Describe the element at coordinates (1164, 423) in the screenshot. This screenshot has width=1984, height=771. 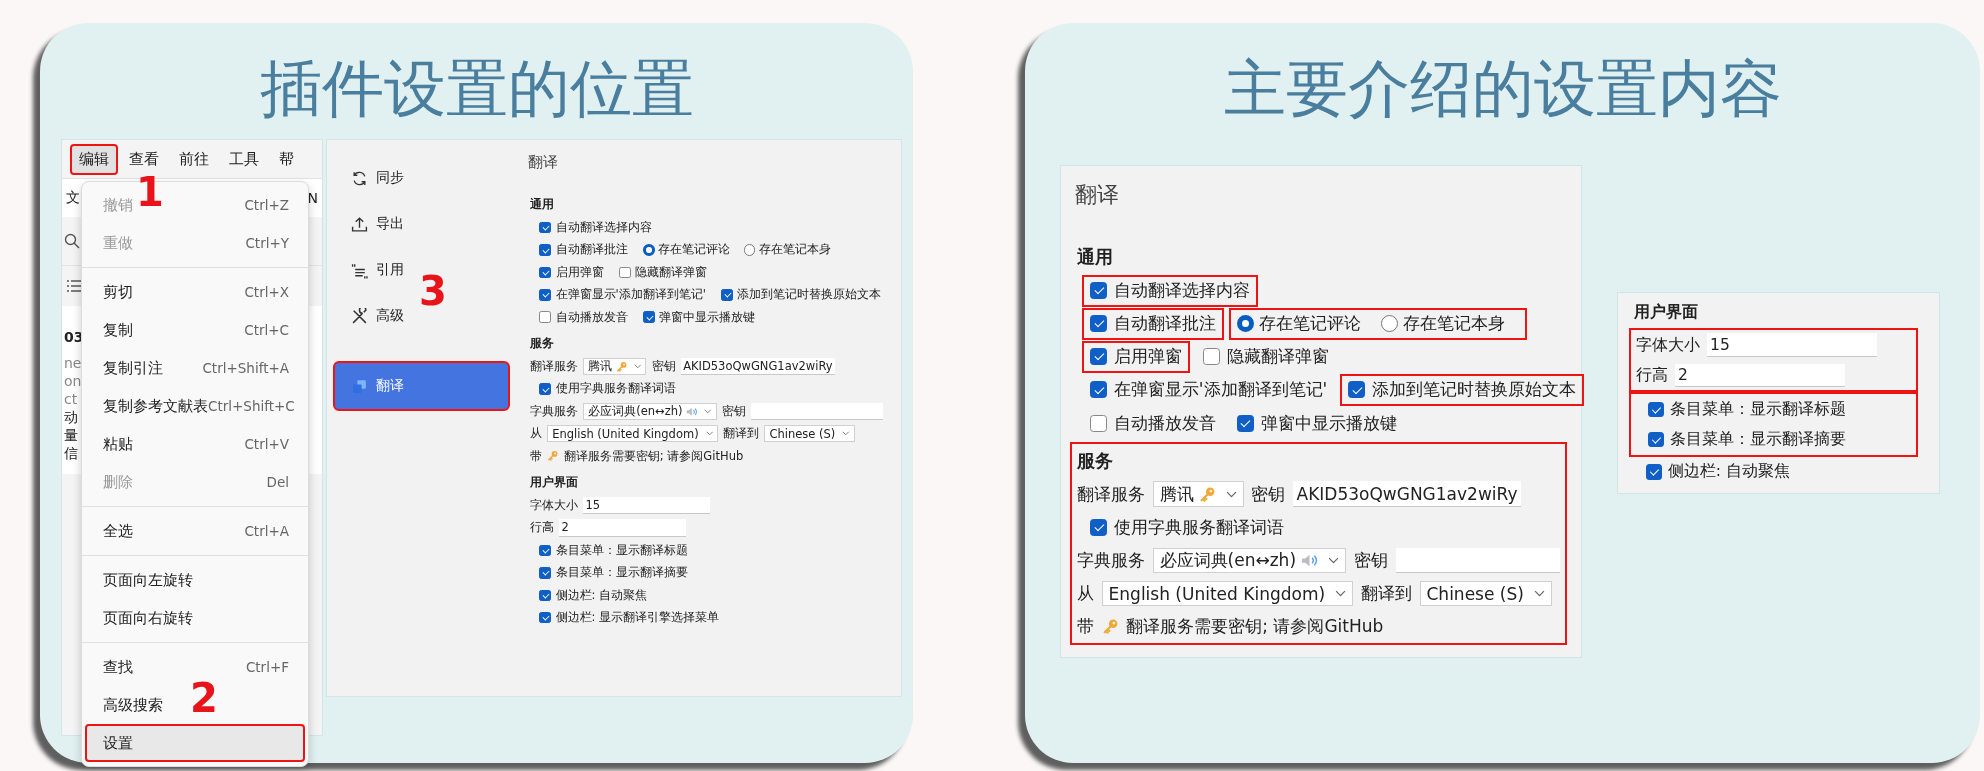
I see `checkbox-label: 自动播放发音` at that location.